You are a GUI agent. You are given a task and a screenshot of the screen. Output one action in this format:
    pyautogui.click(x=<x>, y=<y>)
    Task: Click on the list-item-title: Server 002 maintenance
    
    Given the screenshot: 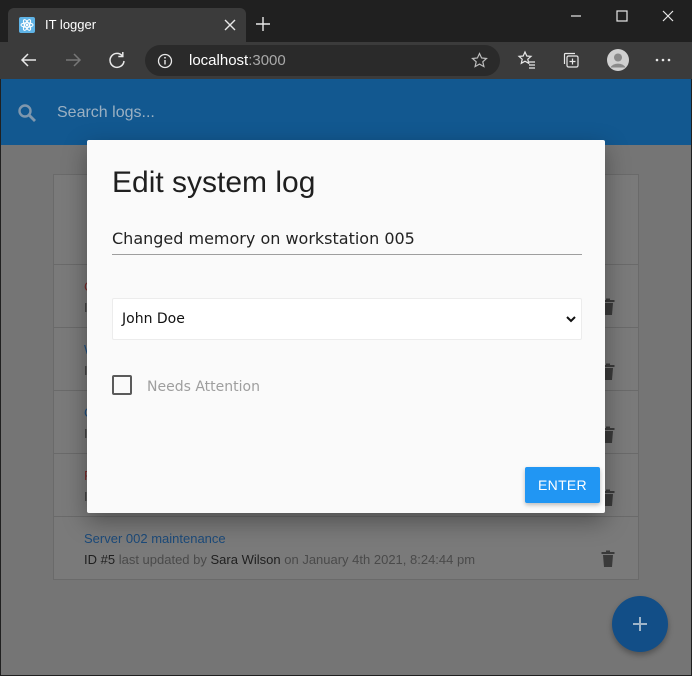 What is the action you would take?
    pyautogui.click(x=155, y=539)
    